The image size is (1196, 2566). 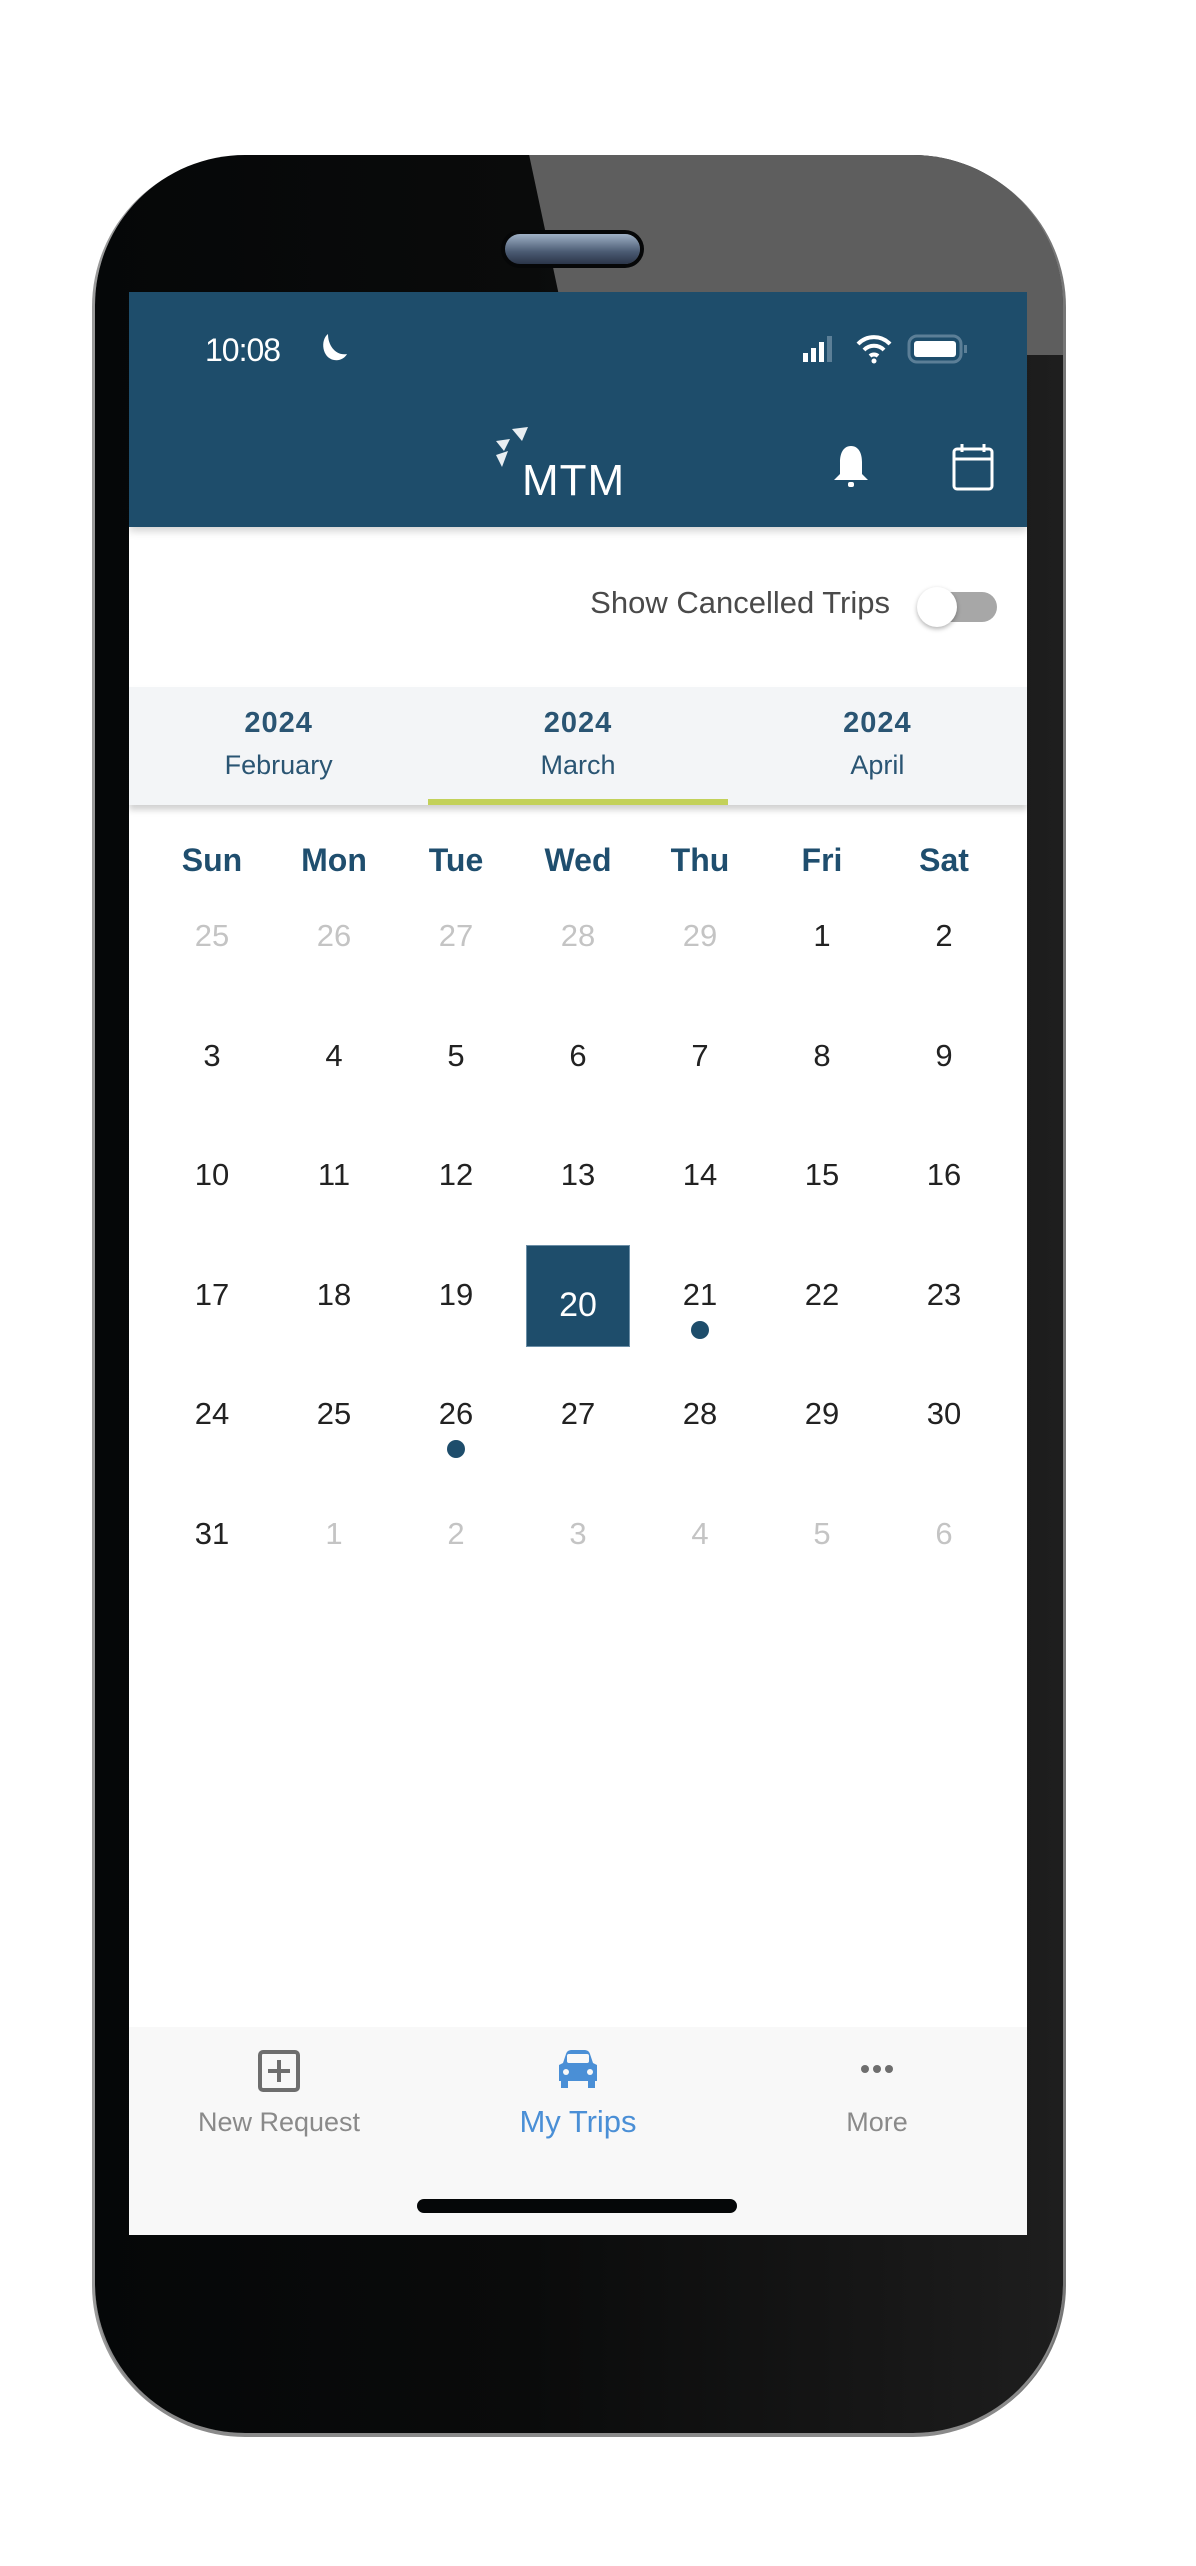 I want to click on calendar-day: 30, so click(x=944, y=1444).